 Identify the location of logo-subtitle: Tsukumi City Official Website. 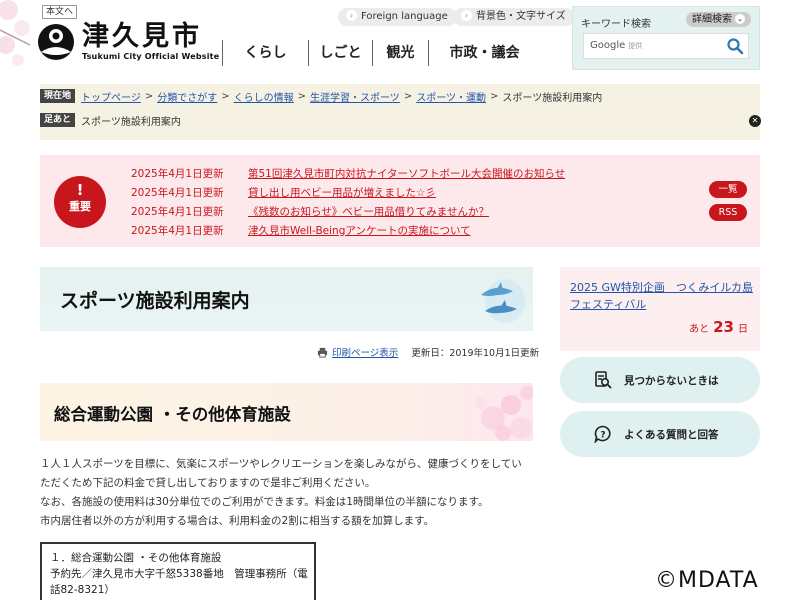
(151, 56).